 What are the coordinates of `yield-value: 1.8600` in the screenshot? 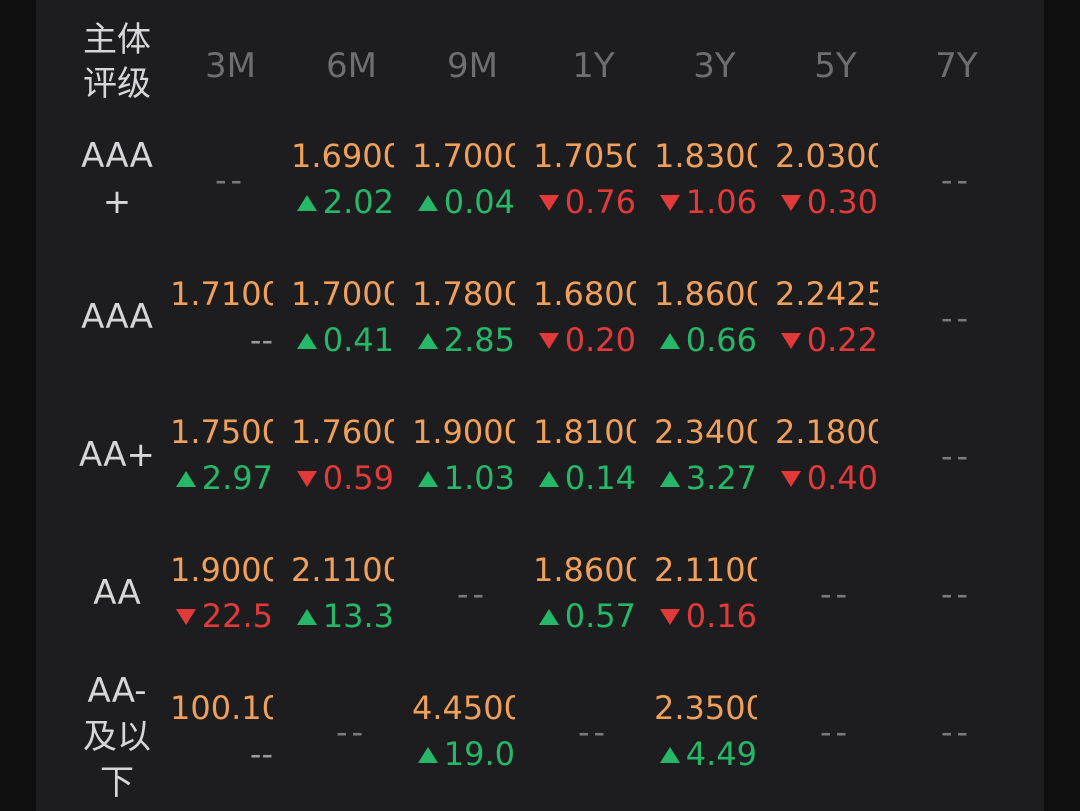 It's located at (584, 570).